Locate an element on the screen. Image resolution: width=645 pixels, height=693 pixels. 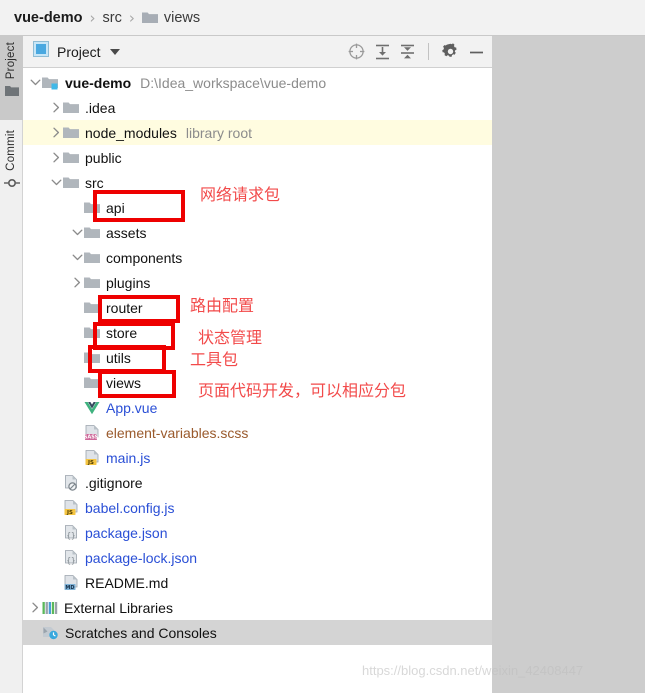
tree-row-label: package.json is located at coordinates (126, 532).